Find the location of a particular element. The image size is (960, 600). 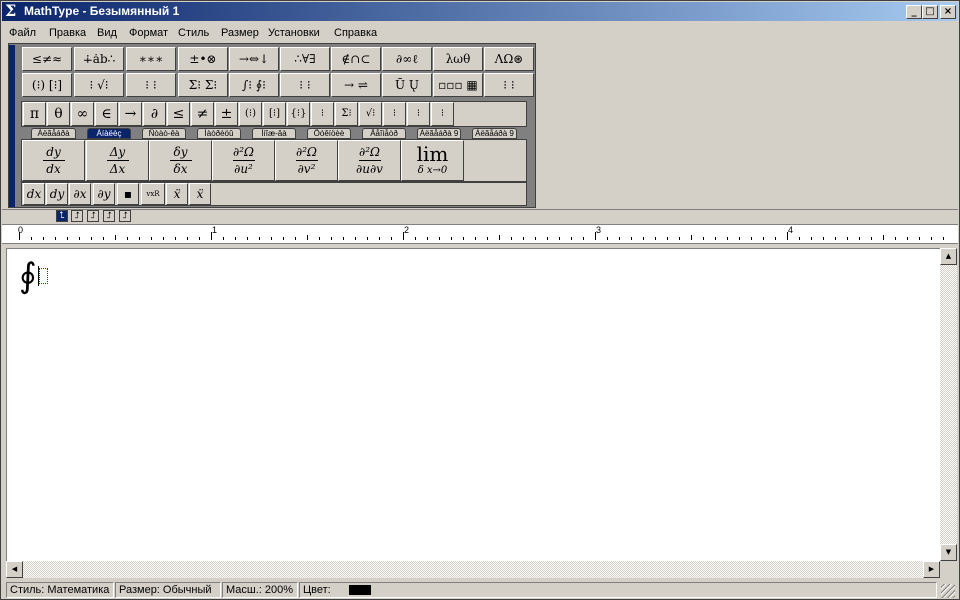

template-parens-button: (⁝) is located at coordinates (250, 114).